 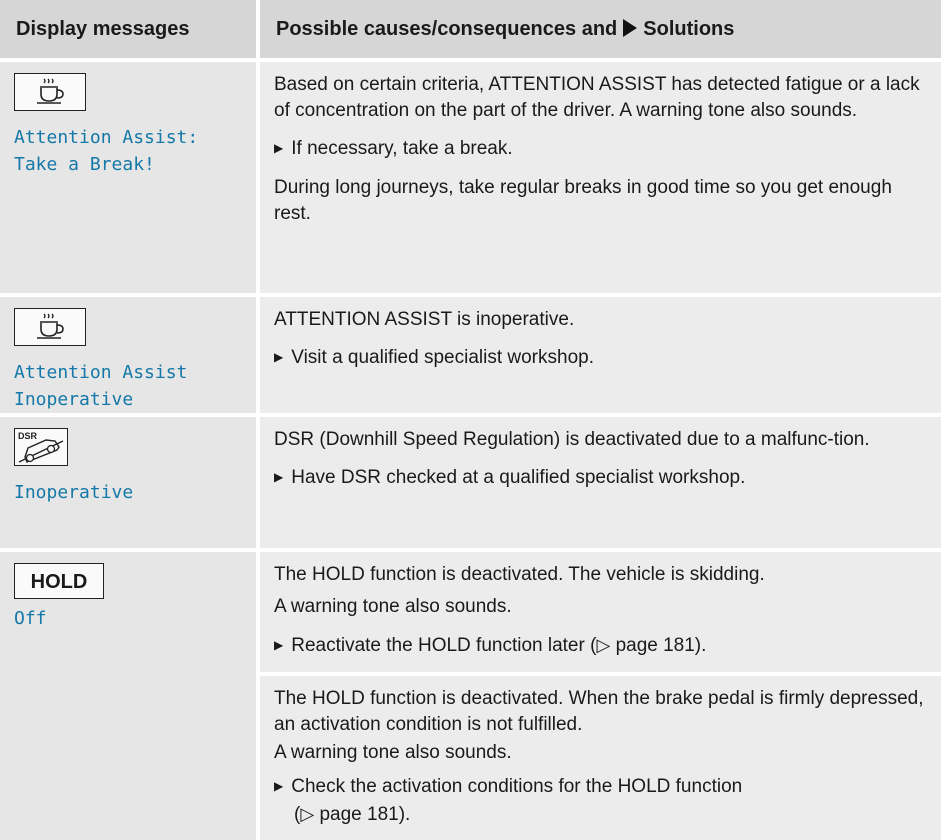 I want to click on display-message-text: Attention Assist: Take a Break!, so click(x=106, y=151).